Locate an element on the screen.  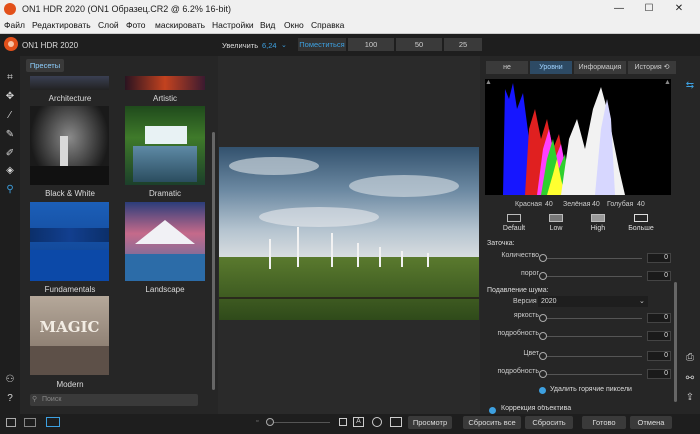
reset-button: Сбросить is located at coordinates (549, 422).